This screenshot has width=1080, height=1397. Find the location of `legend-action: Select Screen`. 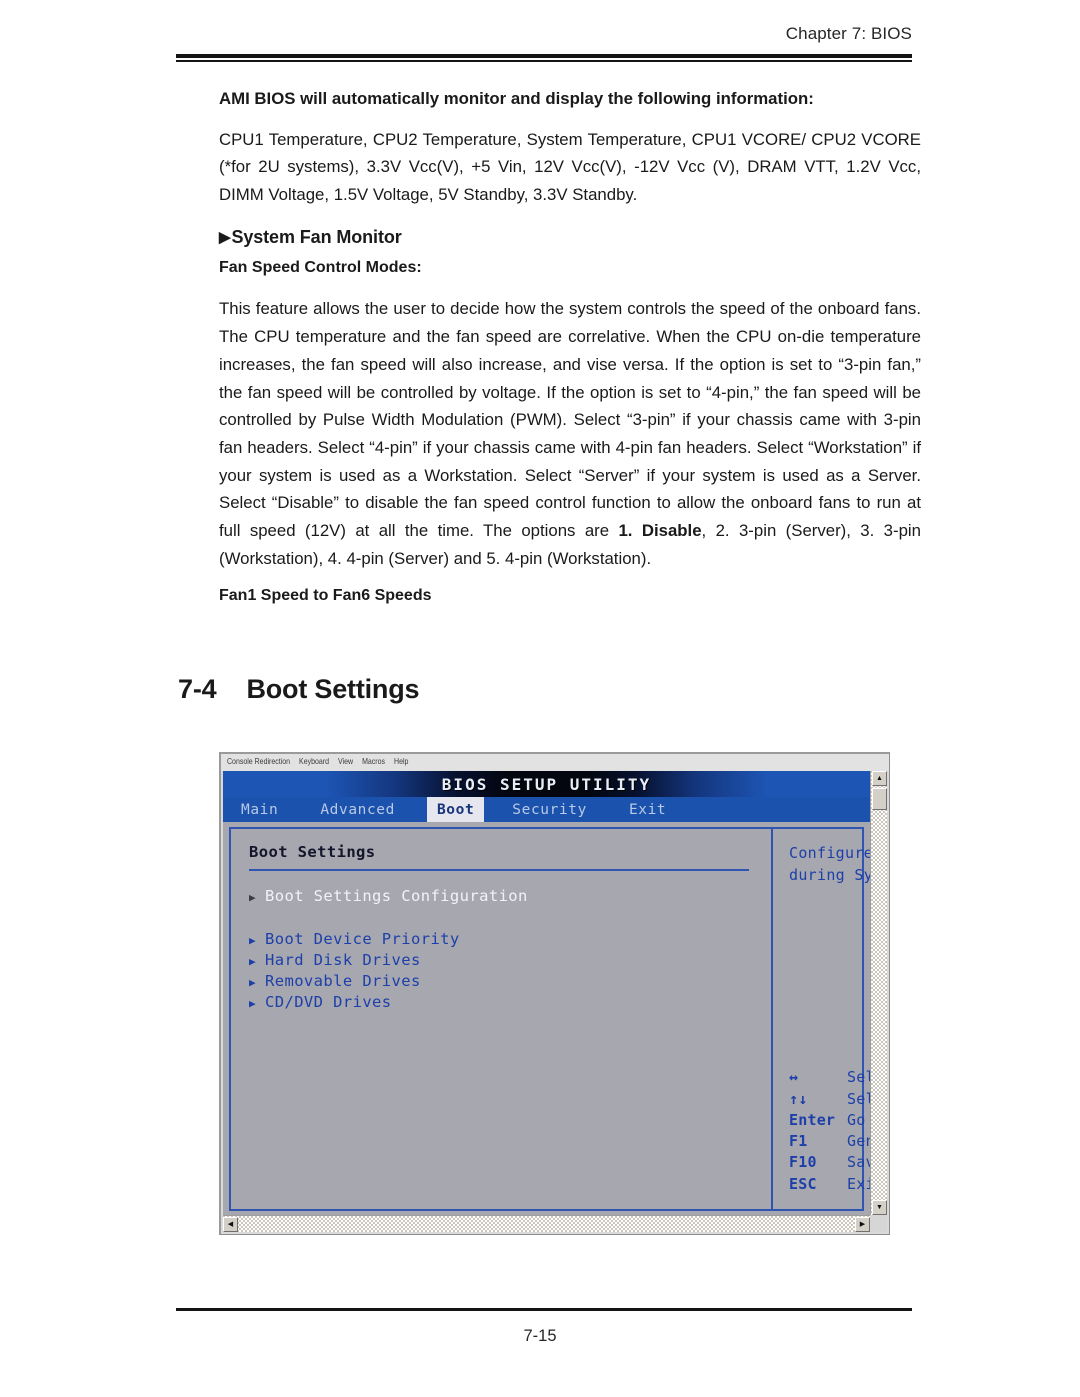

legend-action: Select Screen is located at coordinates (858, 1077).